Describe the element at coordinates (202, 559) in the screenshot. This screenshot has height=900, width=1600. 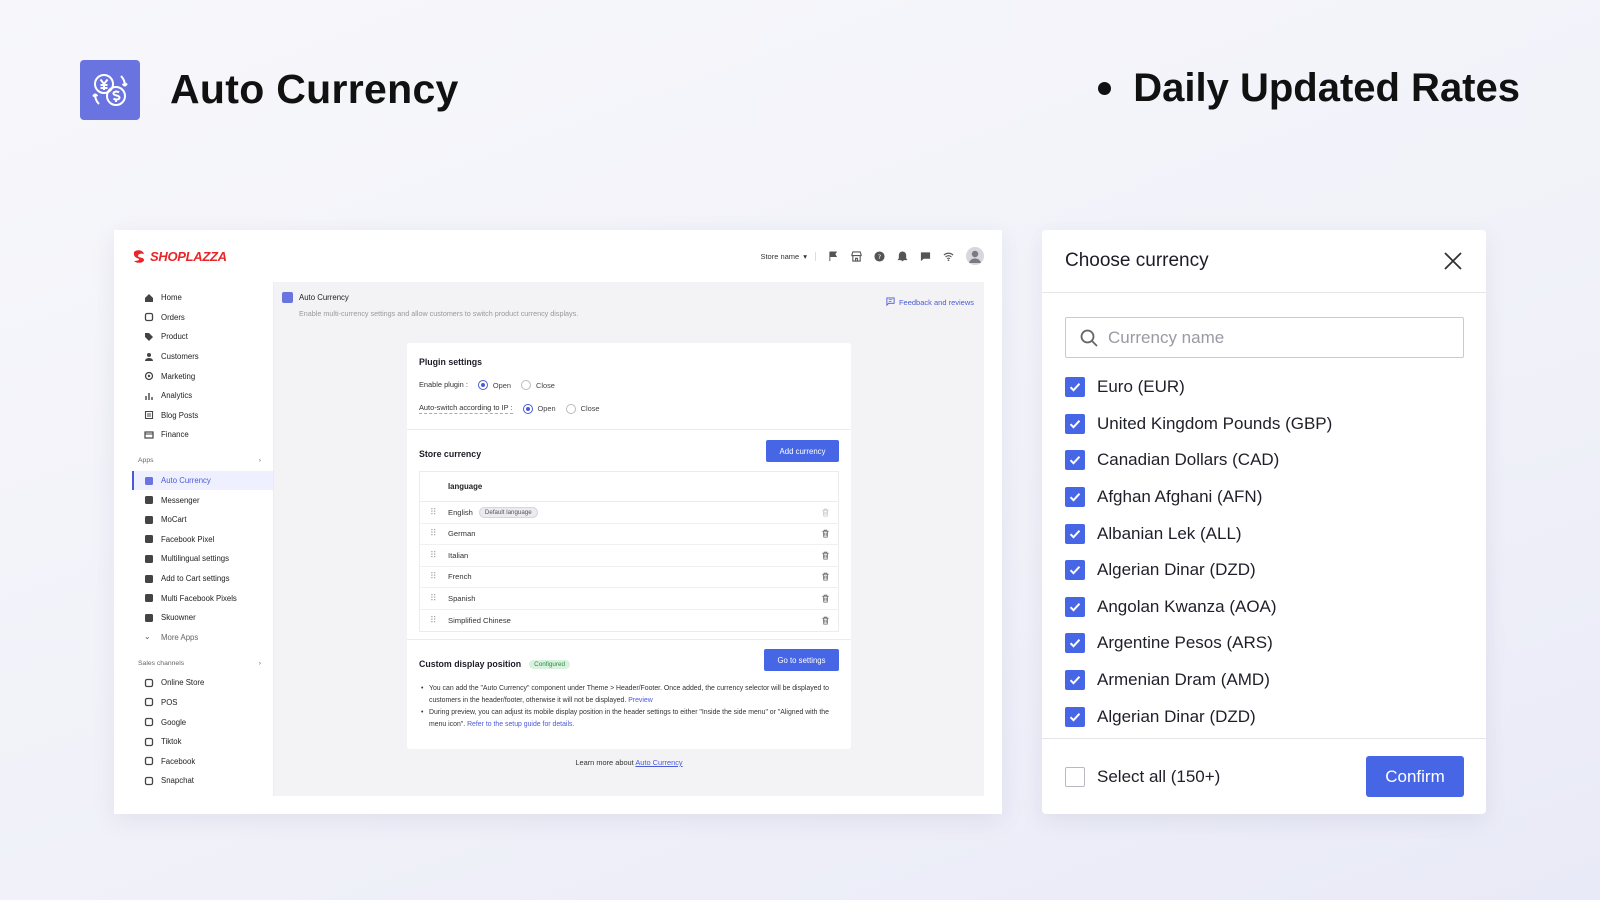
I see `sidebar-app-multilingual-settings: Multilingual settings` at that location.